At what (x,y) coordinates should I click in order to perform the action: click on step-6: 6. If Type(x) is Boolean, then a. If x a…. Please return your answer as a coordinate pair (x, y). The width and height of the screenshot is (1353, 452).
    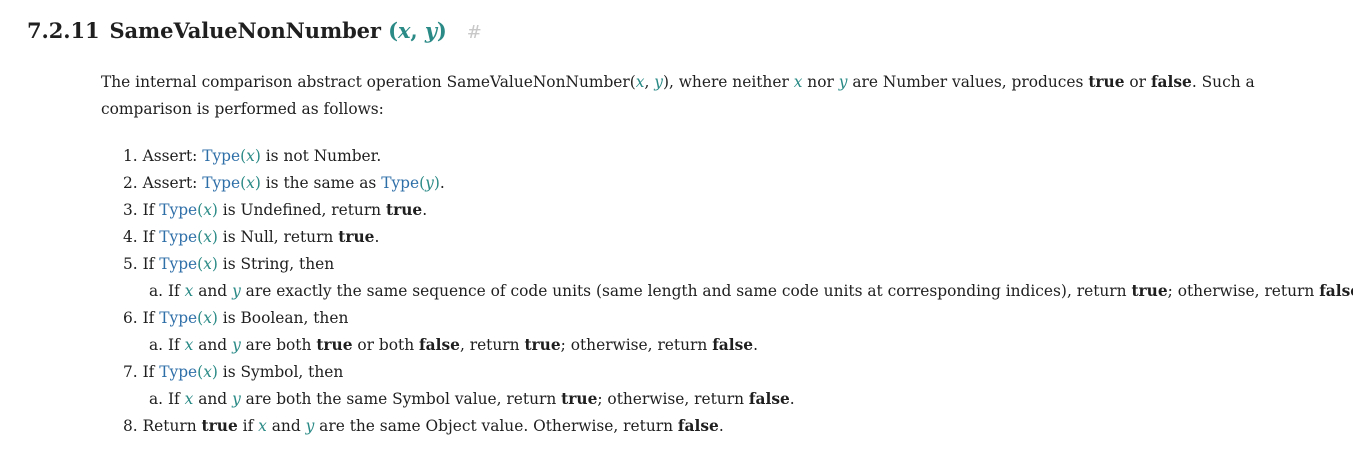
    Looking at the image, I should click on (738, 332).